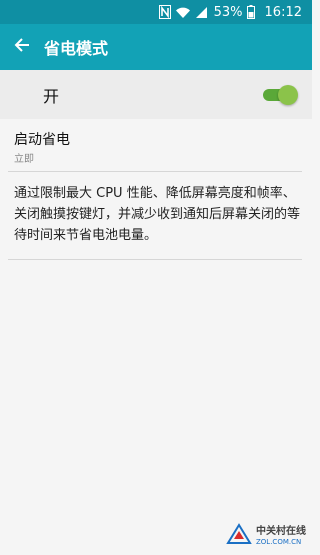  I want to click on arrow-left-icon, so click(22, 47).